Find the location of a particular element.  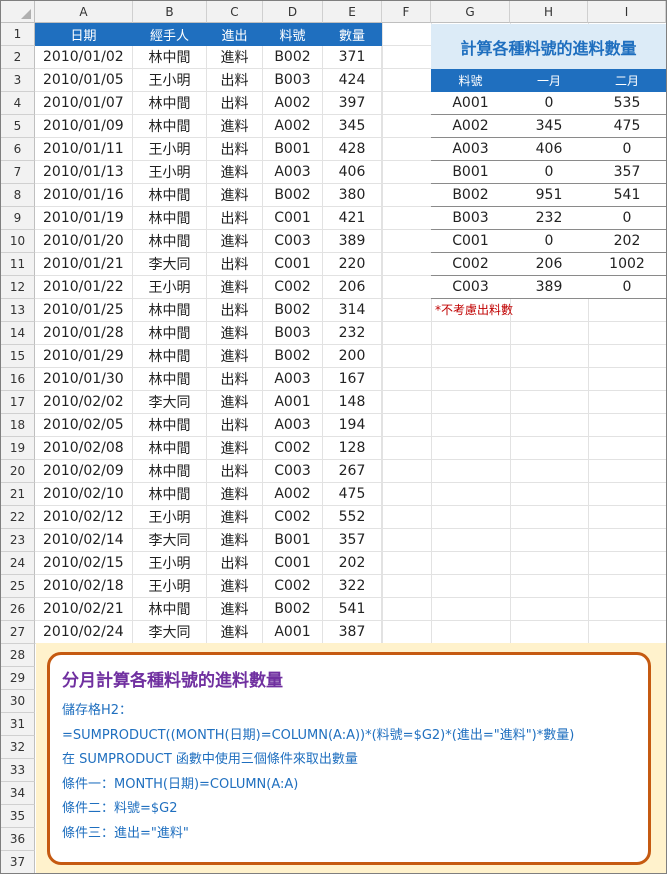

row-header-29: 29 is located at coordinates (18, 678).